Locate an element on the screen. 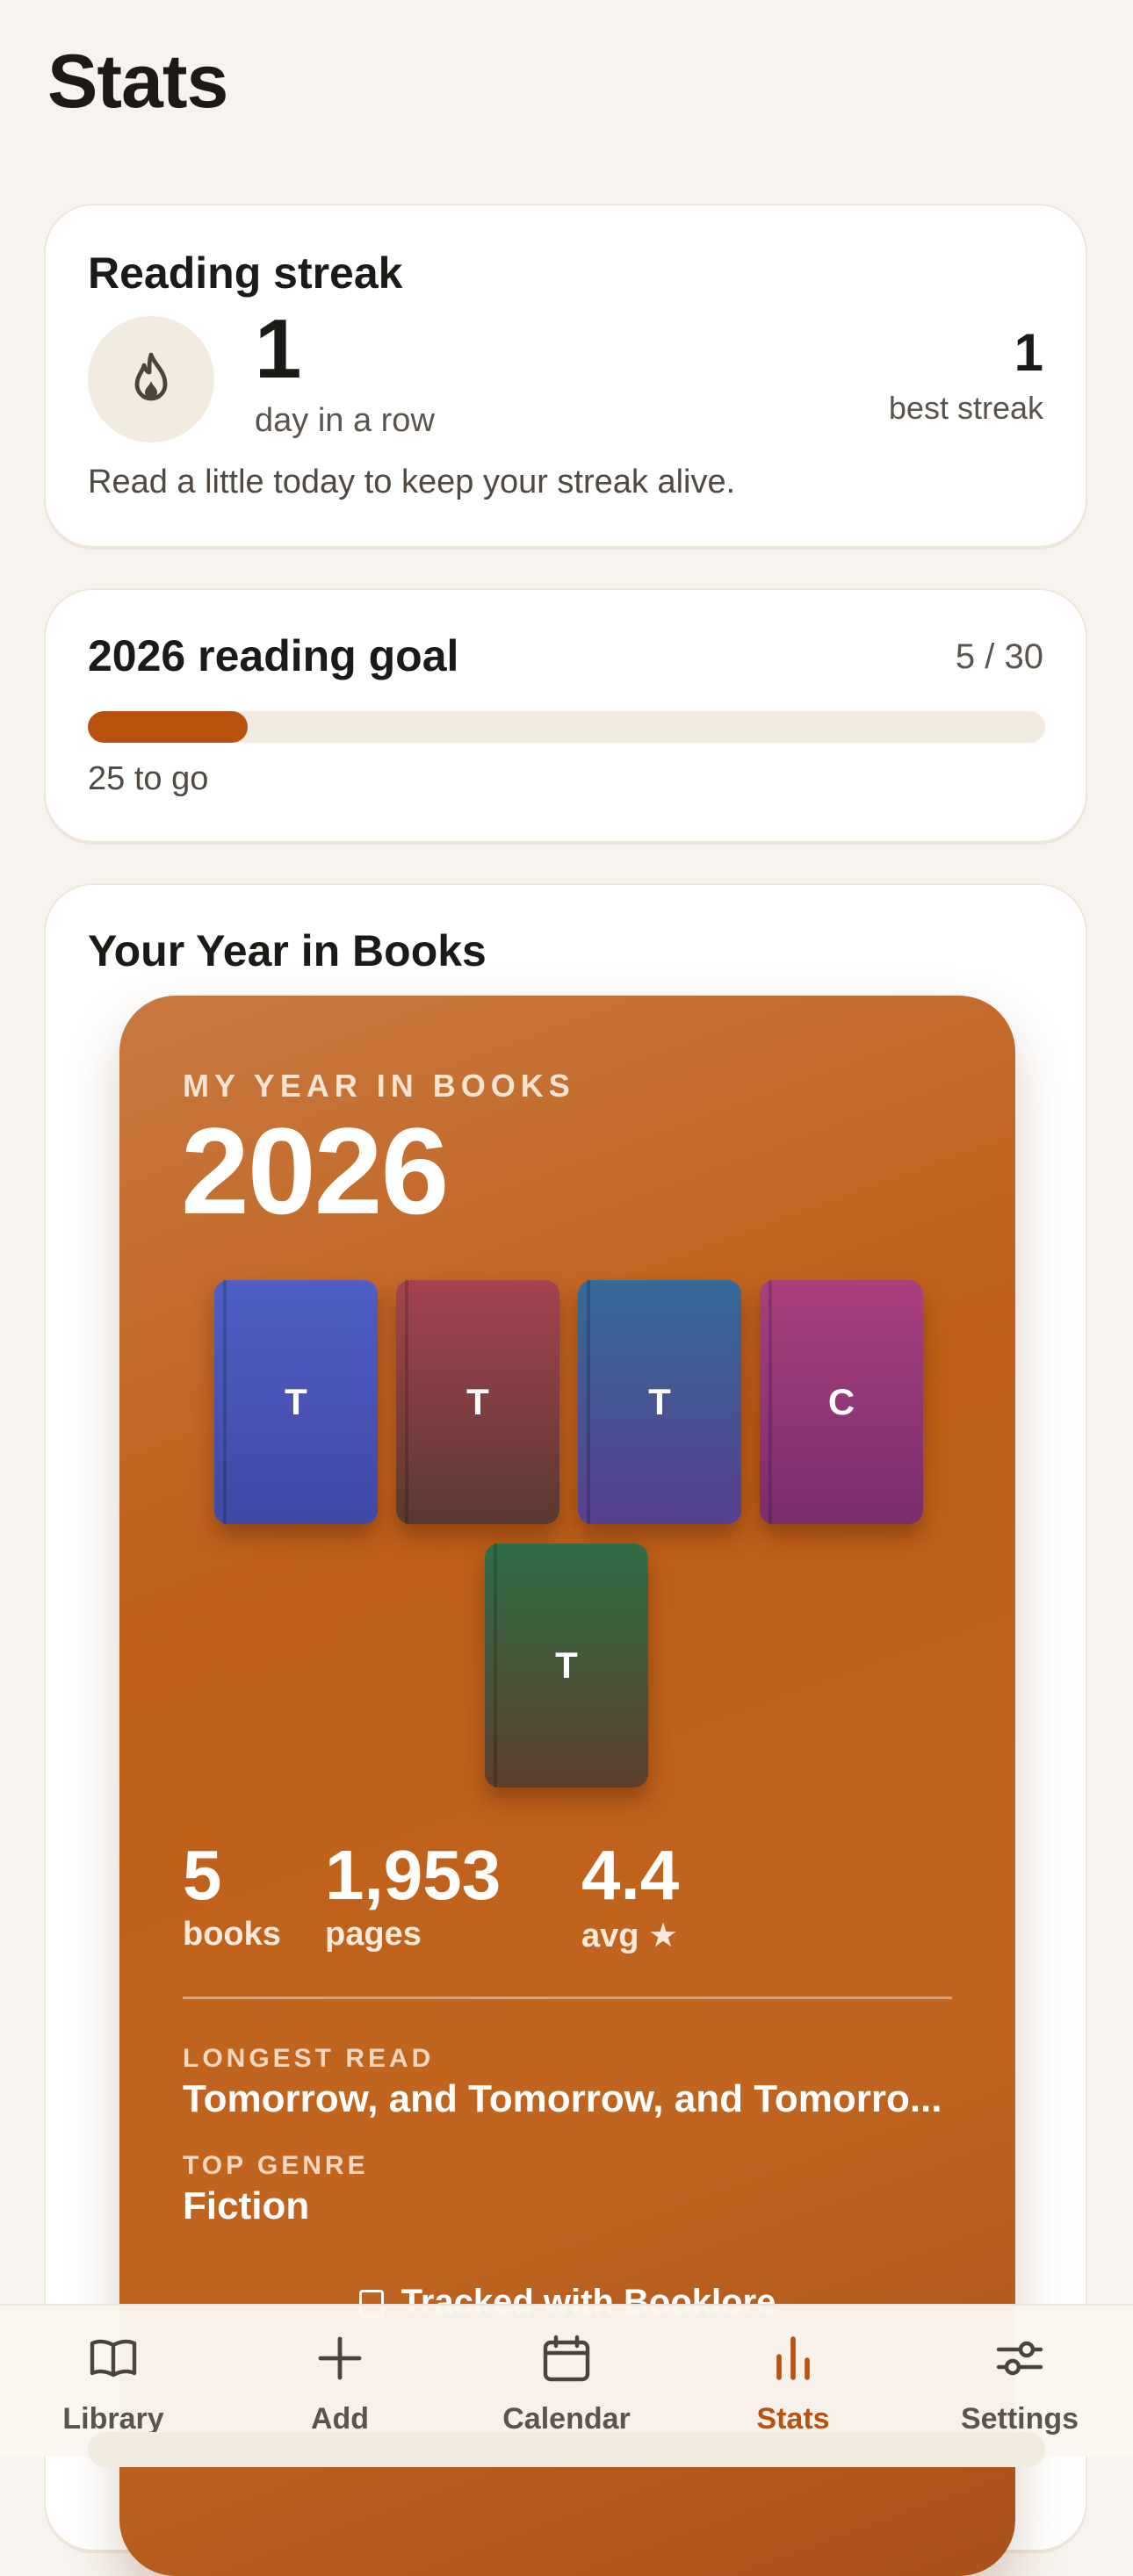  reading-goal-card: 2026 reading goal 5 / 30 25 to go is located at coordinates (566, 715).